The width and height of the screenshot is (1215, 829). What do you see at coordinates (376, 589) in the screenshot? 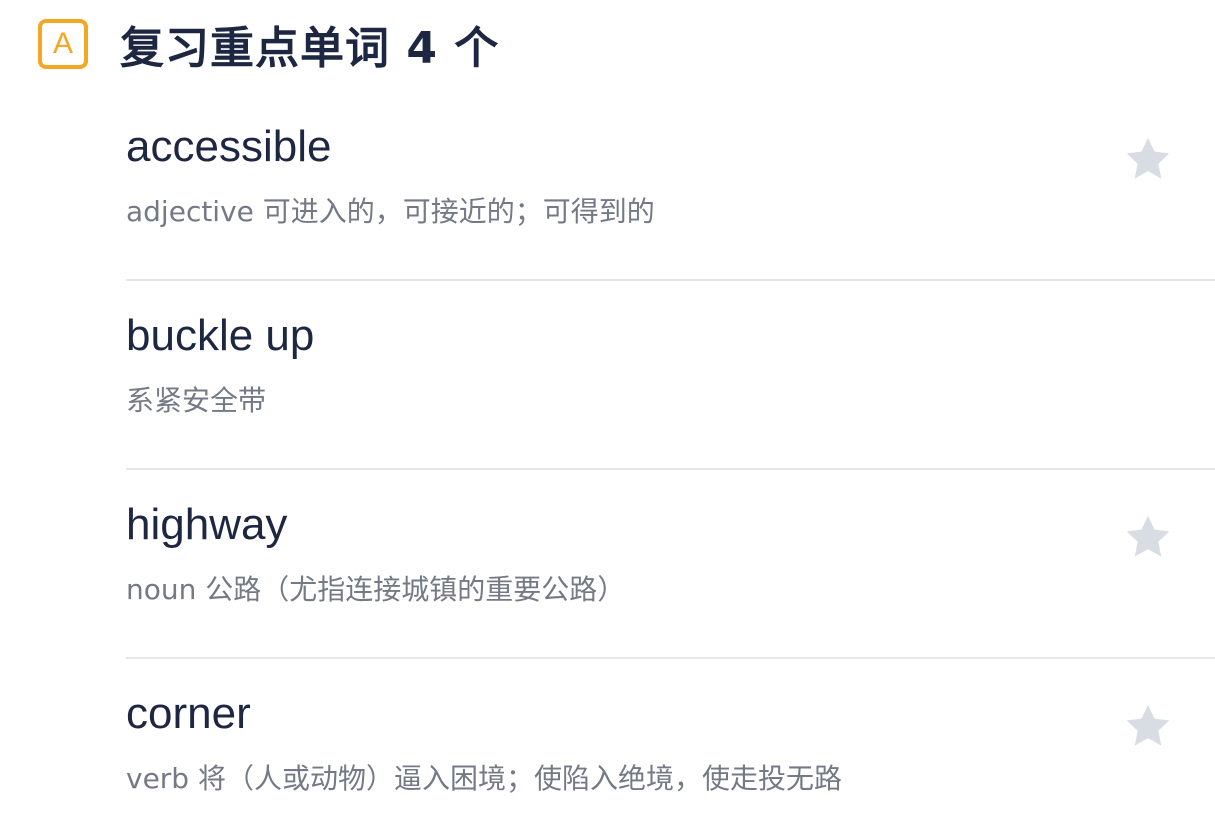
I see `word-meaning: noun 公路（尤指连接城镇的重要公路）` at bounding box center [376, 589].